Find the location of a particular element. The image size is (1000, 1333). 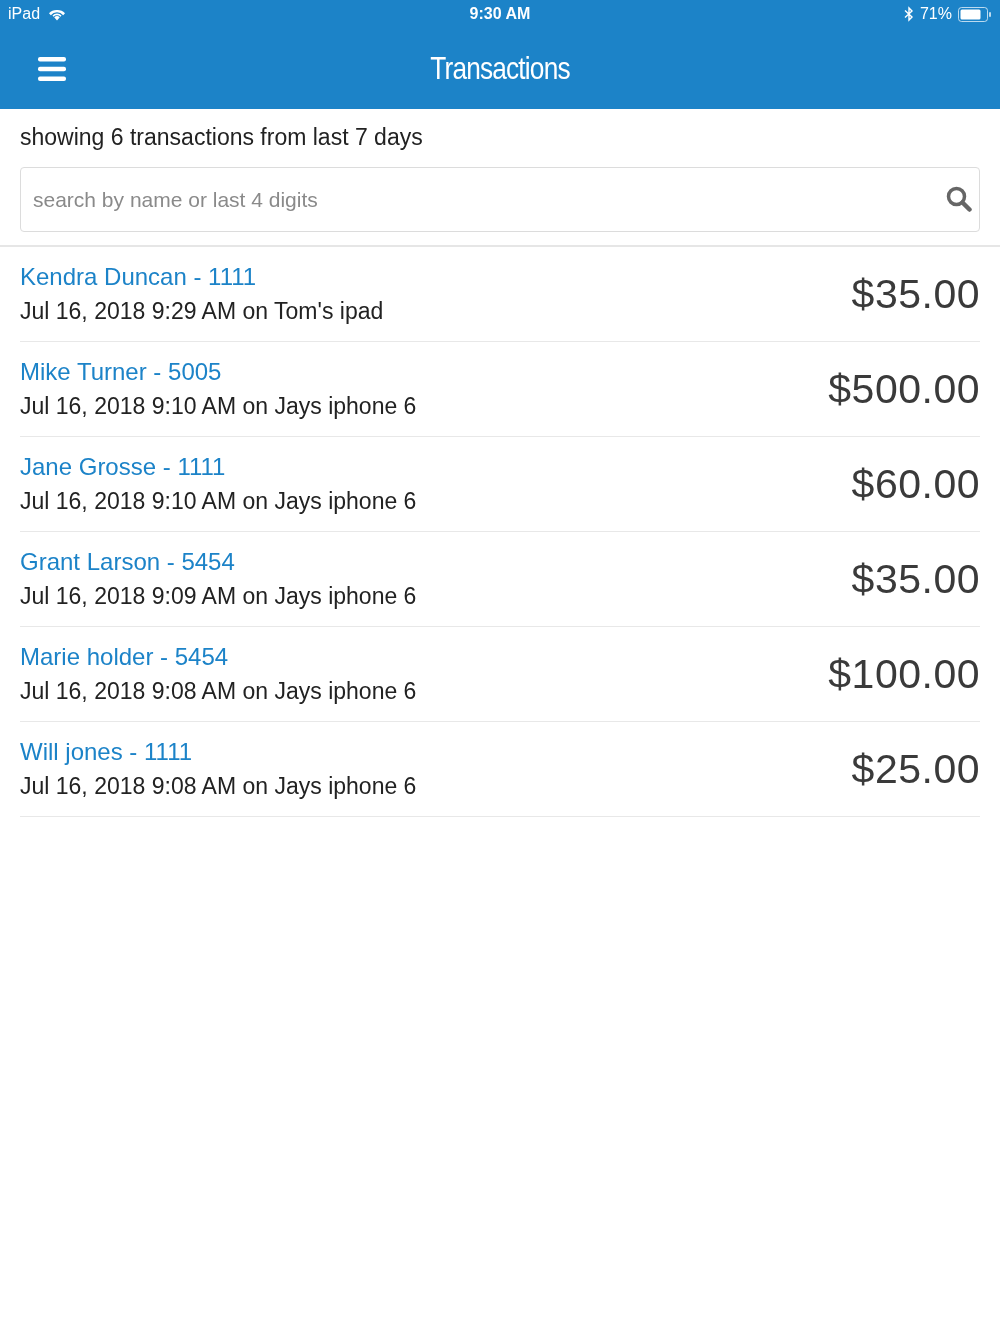

bluetooth-icon is located at coordinates (908, 14).